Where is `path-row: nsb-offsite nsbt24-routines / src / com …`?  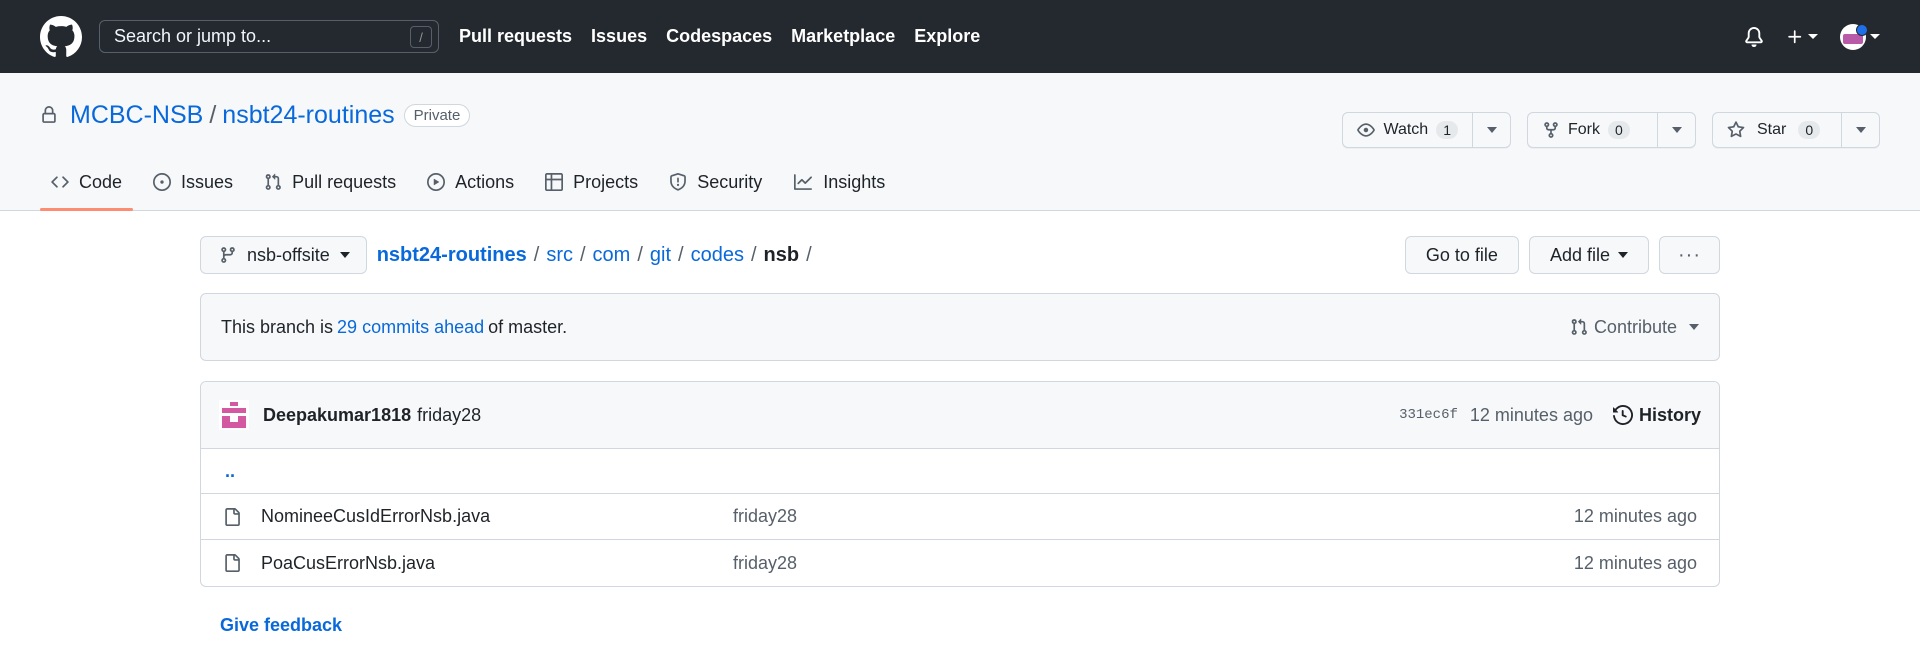
path-row: nsb-offsite nsbt24-routines / src / com … is located at coordinates (960, 255).